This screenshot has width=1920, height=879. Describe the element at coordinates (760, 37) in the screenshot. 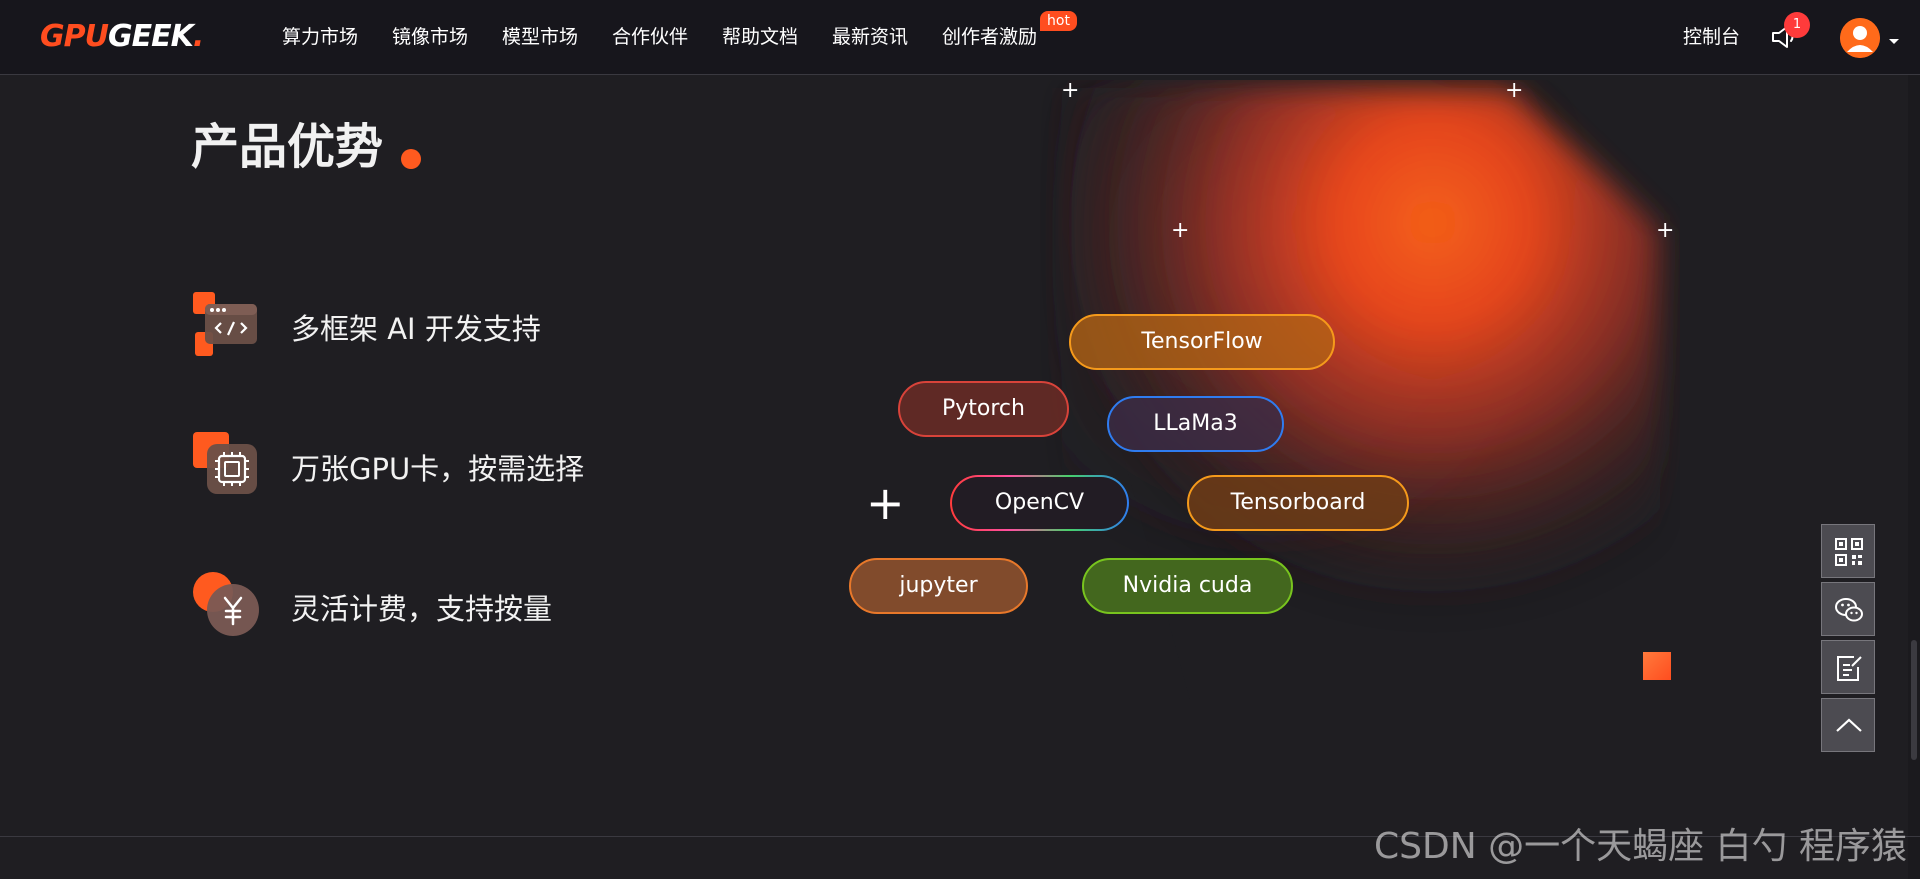

I see `nav-item-help-docs: 帮助文档` at that location.